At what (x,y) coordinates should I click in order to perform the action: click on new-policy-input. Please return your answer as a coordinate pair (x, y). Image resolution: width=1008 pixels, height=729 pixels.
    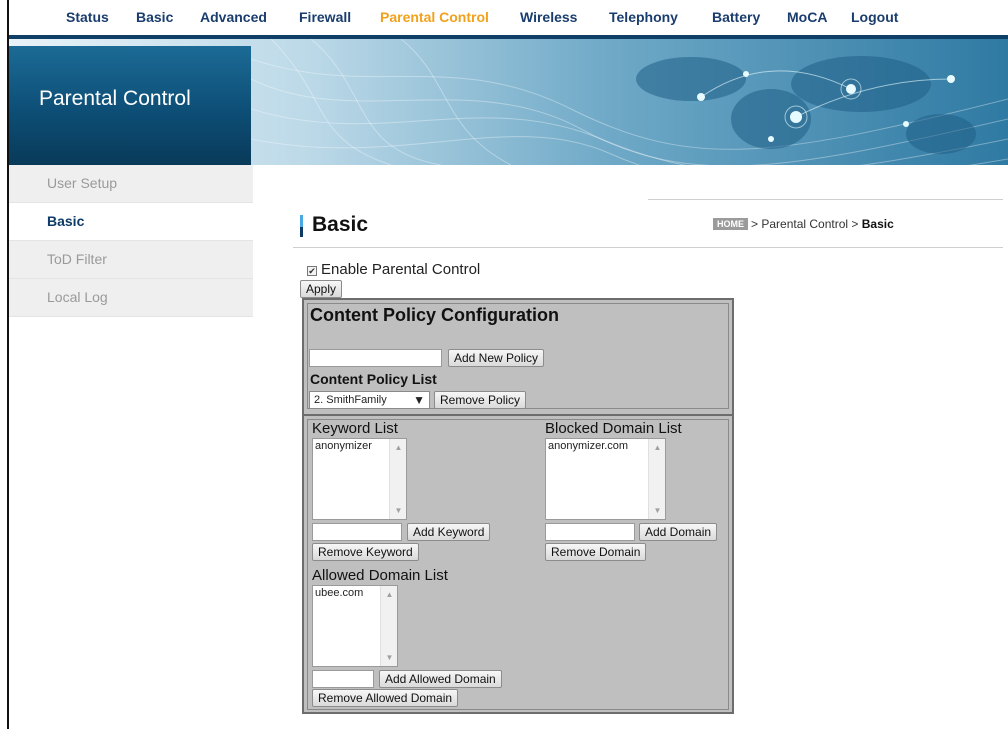
    Looking at the image, I should click on (375, 358).